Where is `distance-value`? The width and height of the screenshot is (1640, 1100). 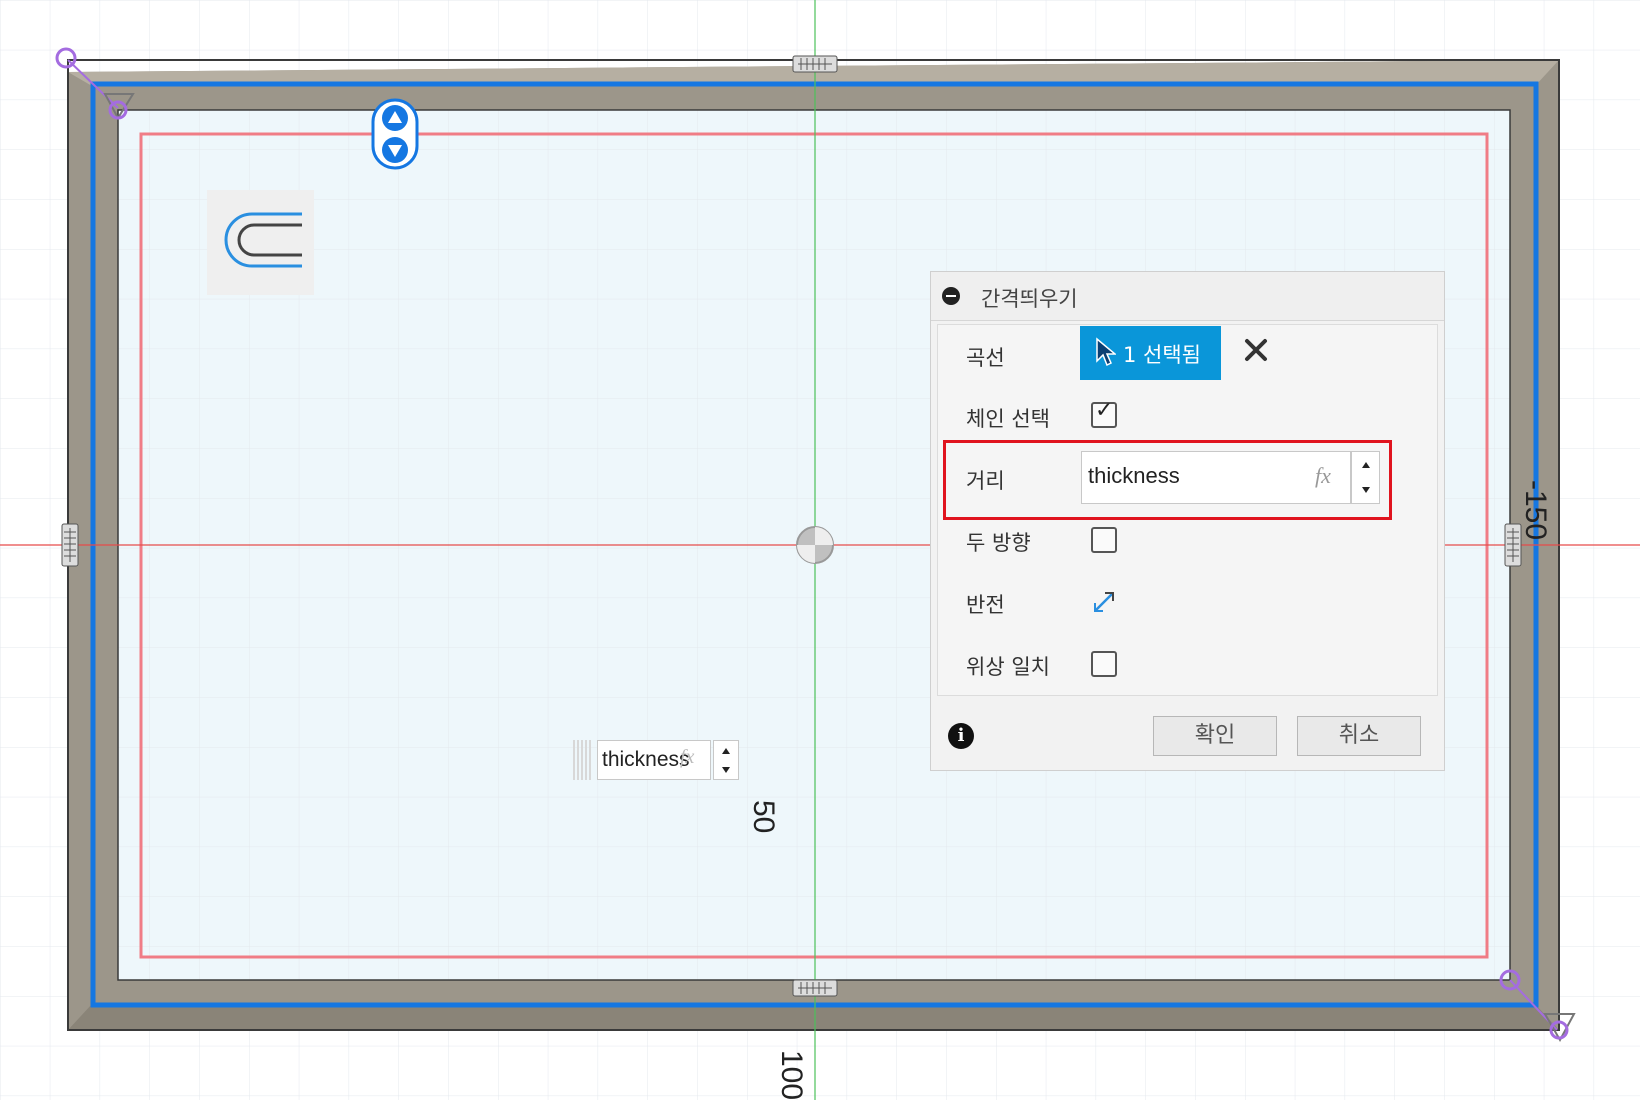
distance-value is located at coordinates (1198, 476).